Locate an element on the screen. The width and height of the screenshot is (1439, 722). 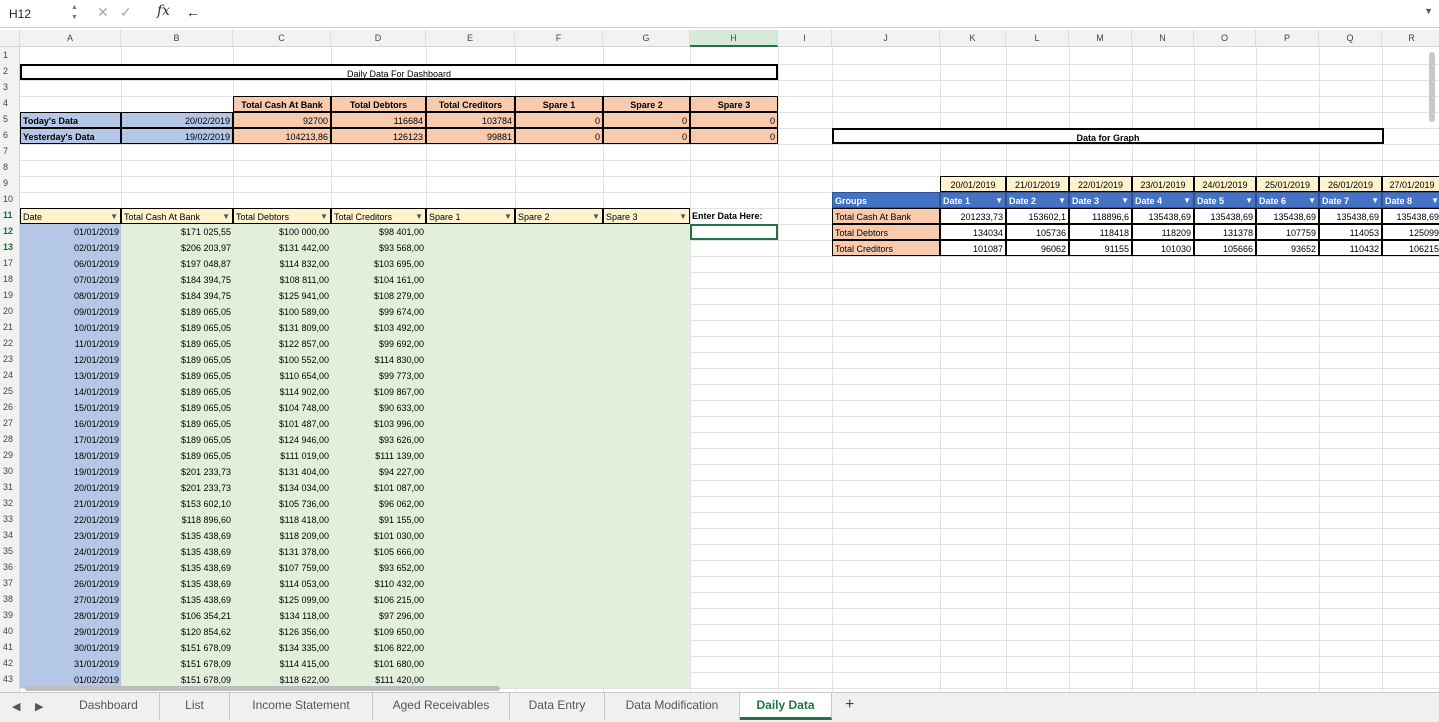
table-row-value: $98 401,00 is located at coordinates (378, 232).